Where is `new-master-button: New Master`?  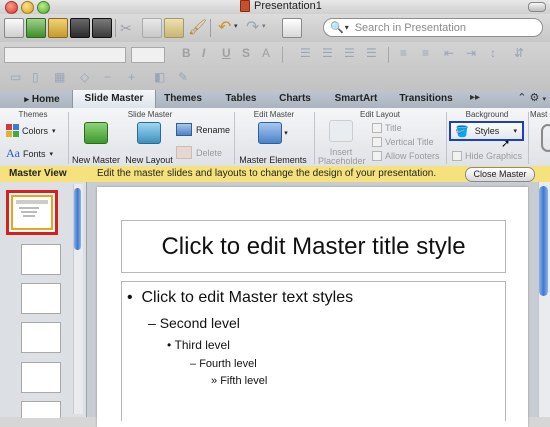
new-master-button: New Master is located at coordinates (96, 143).